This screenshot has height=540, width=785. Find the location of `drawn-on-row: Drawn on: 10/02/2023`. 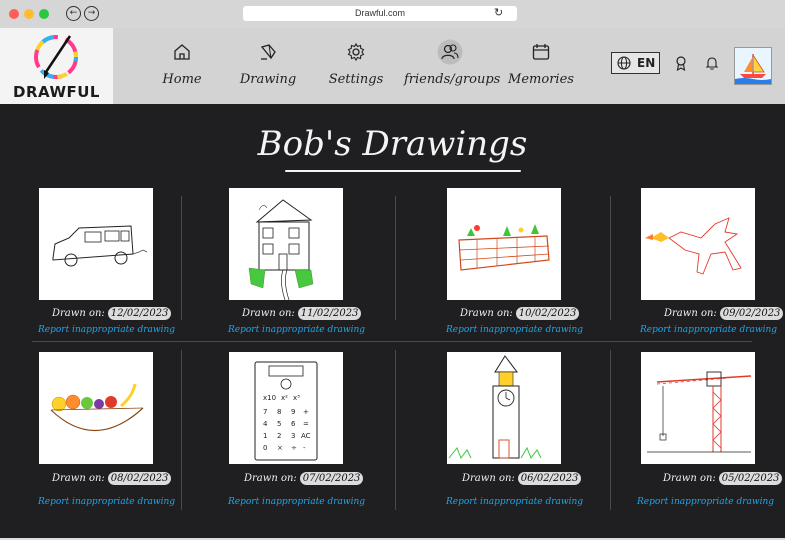

drawn-on-row: Drawn on: 10/02/2023 is located at coordinates (520, 313).